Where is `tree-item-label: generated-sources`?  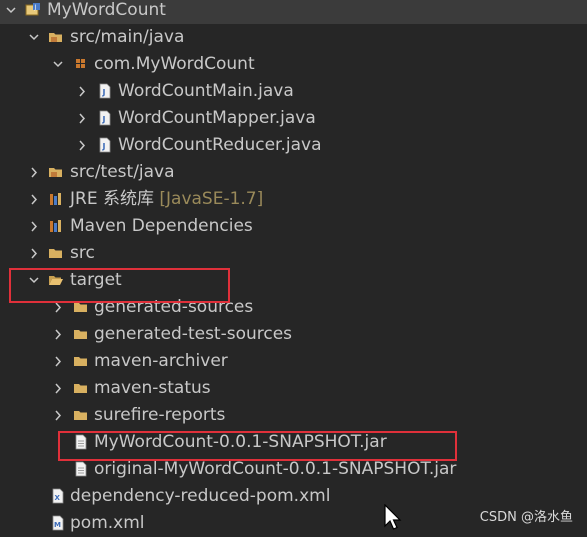
tree-item-label: generated-sources is located at coordinates (174, 307).